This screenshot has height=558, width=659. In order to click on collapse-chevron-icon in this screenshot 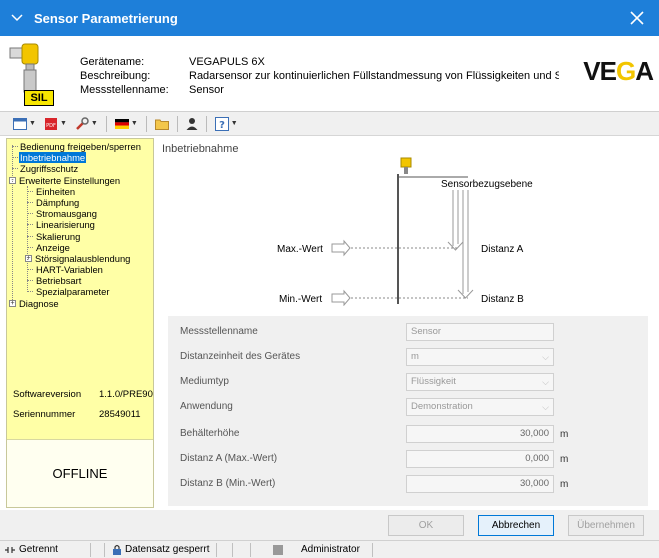, I will do `click(17, 18)`.